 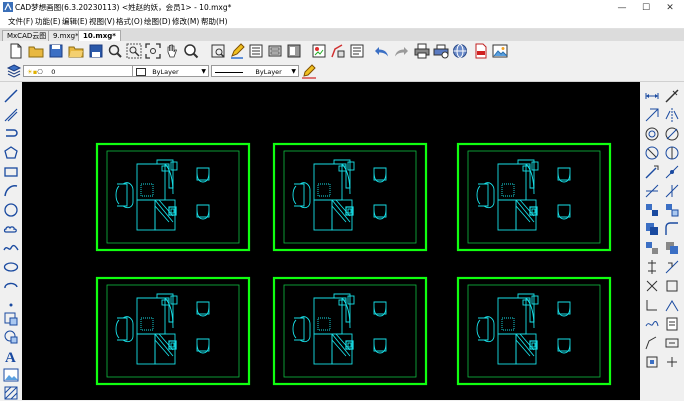 I want to click on layers-icon, so click(x=14, y=71).